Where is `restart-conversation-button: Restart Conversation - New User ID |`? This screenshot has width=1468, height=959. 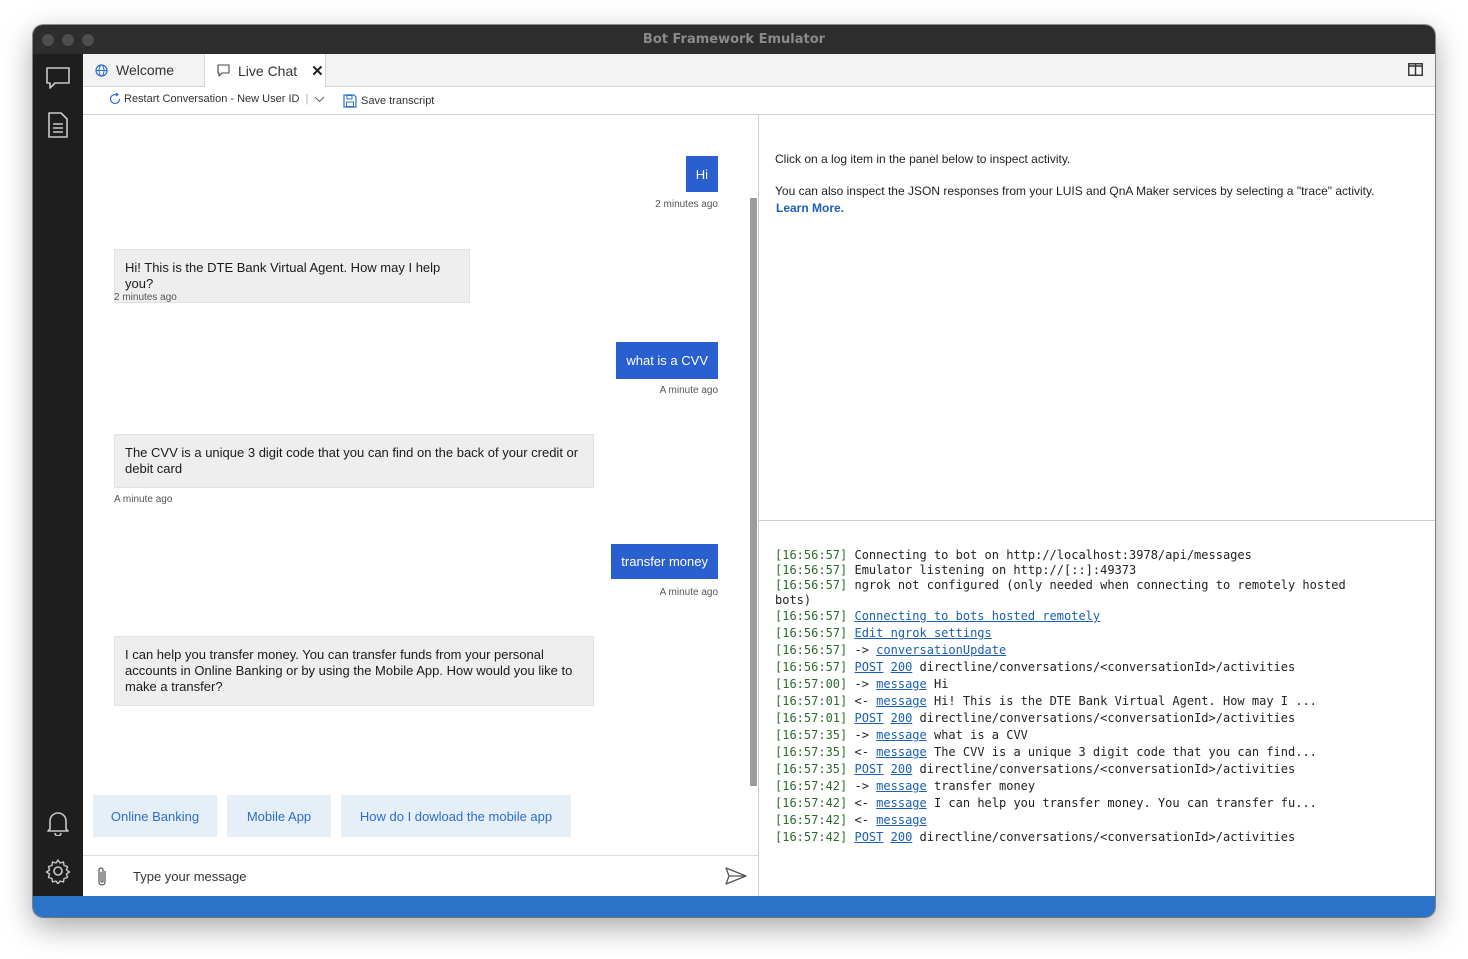
restart-conversation-button: Restart Conversation - New User ID | is located at coordinates (217, 99).